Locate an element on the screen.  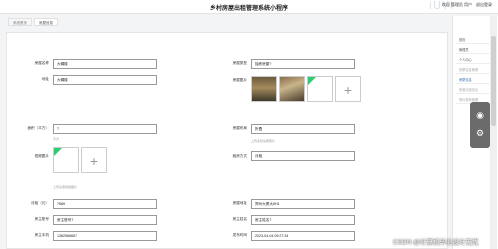
tab-house-info: 房屋信息 is located at coordinates (46, 22).